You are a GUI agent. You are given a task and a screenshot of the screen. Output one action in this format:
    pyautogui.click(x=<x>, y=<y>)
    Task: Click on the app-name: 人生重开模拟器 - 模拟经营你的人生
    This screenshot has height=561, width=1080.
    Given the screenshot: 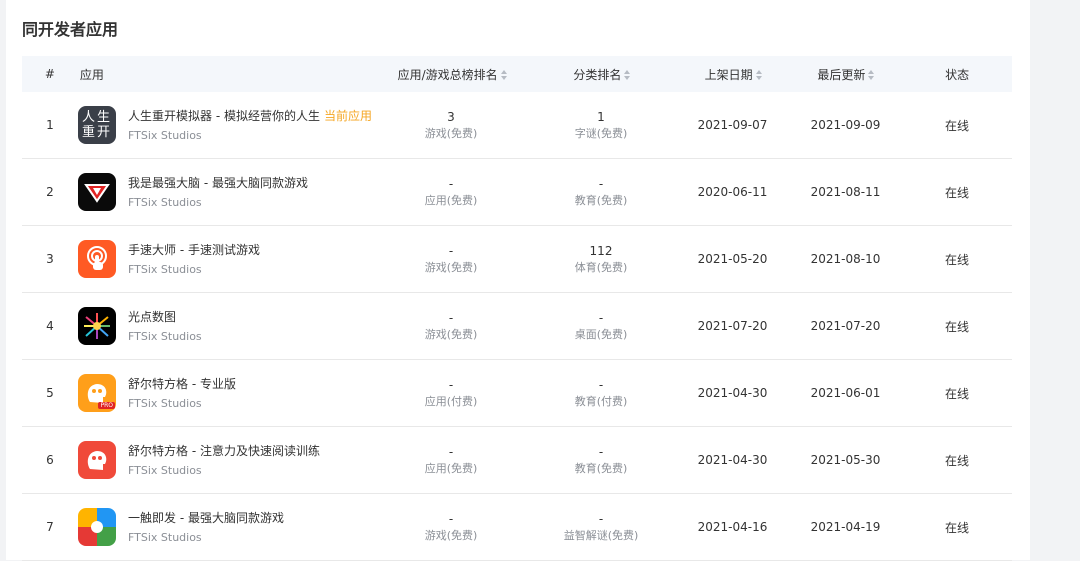 What is the action you would take?
    pyautogui.click(x=224, y=116)
    